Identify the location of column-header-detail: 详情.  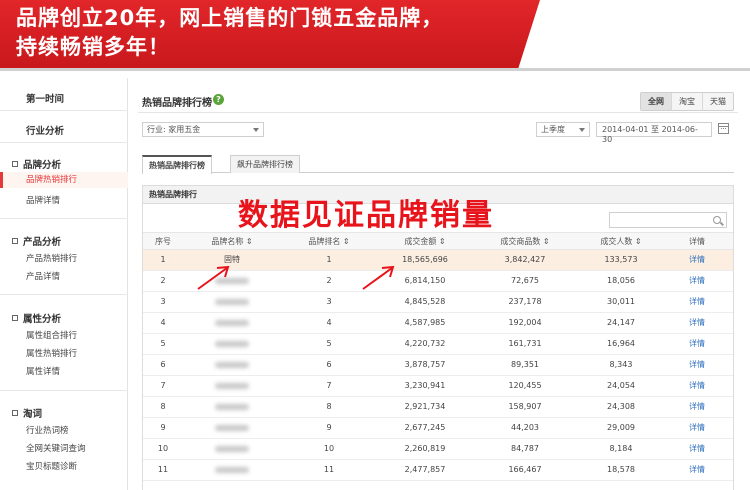
(697, 241).